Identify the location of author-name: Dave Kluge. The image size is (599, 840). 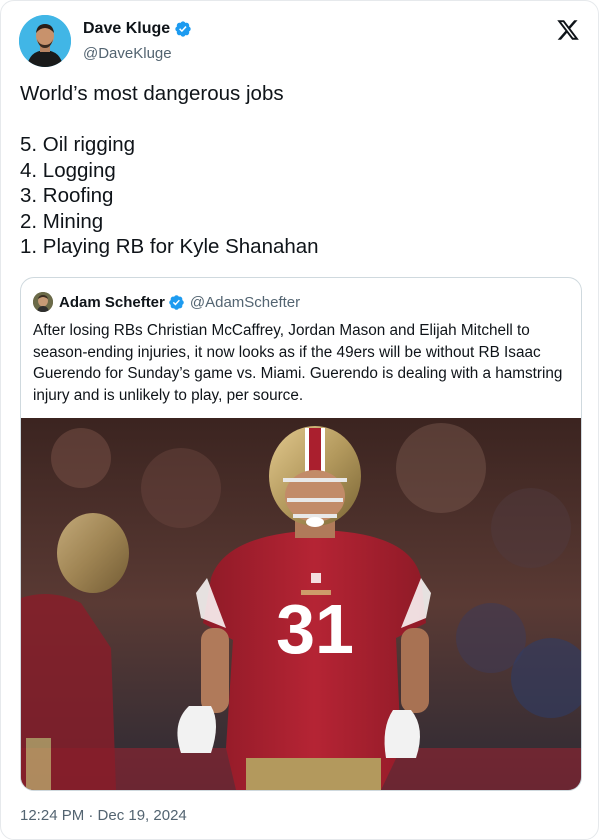
(126, 29).